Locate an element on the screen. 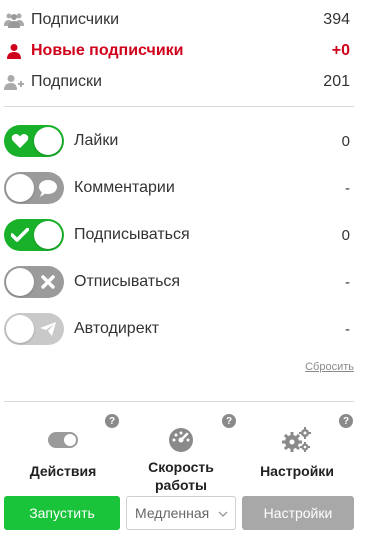  speedometer-icon is located at coordinates (181, 440).